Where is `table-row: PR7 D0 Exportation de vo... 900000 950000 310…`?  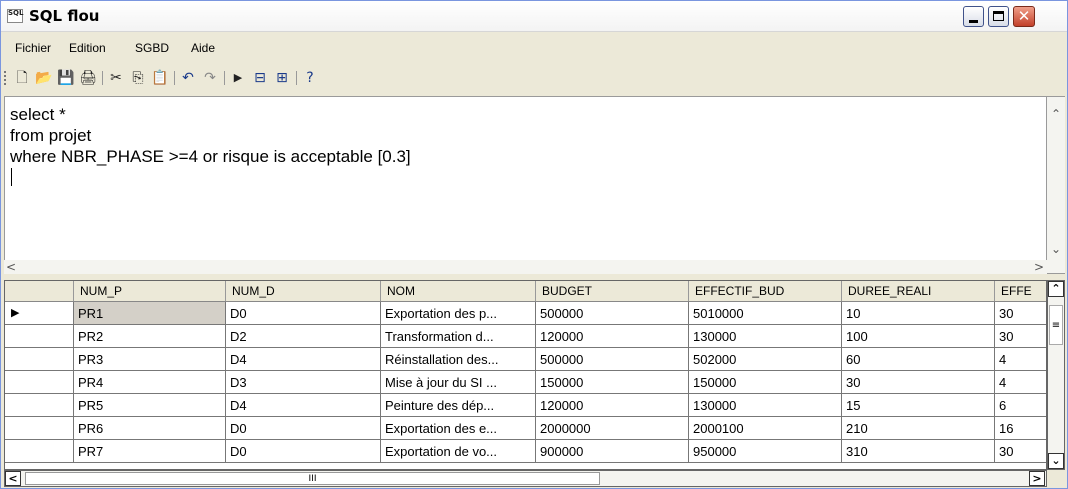
table-row: PR7 D0 Exportation de vo... 900000 950000 310… is located at coordinates (525, 451).